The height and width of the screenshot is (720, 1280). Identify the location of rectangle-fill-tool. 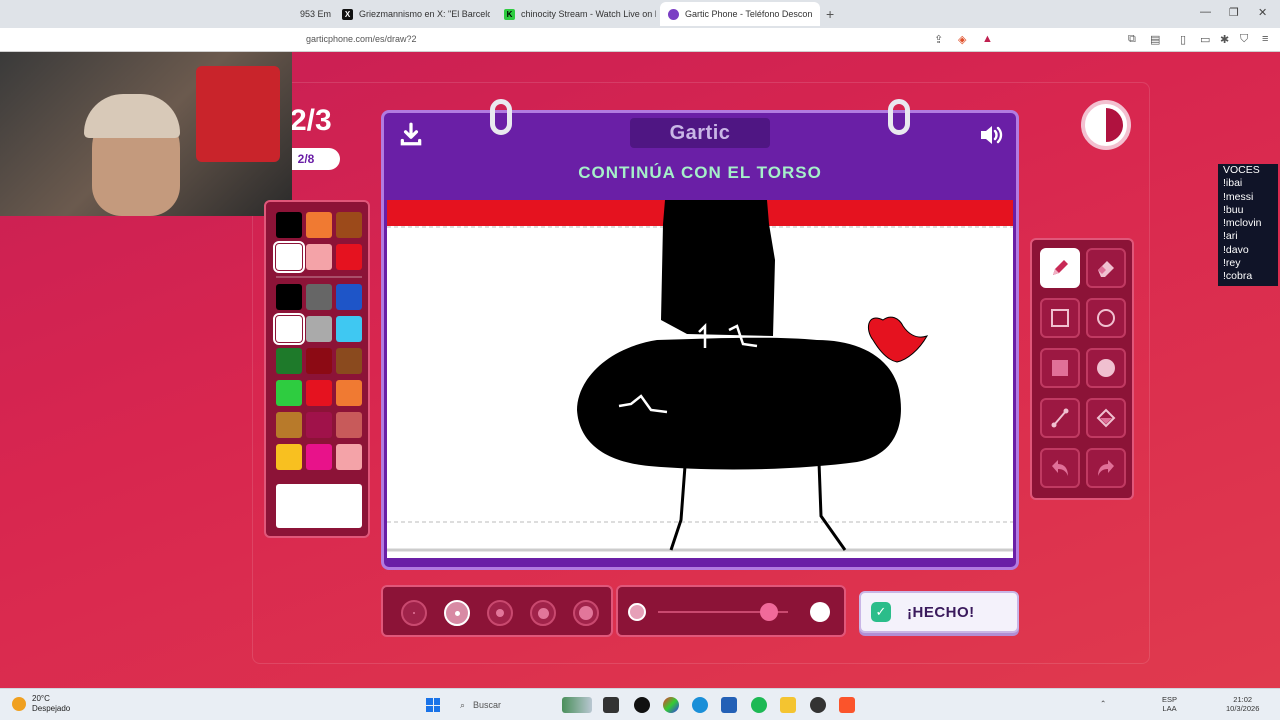
(1060, 368).